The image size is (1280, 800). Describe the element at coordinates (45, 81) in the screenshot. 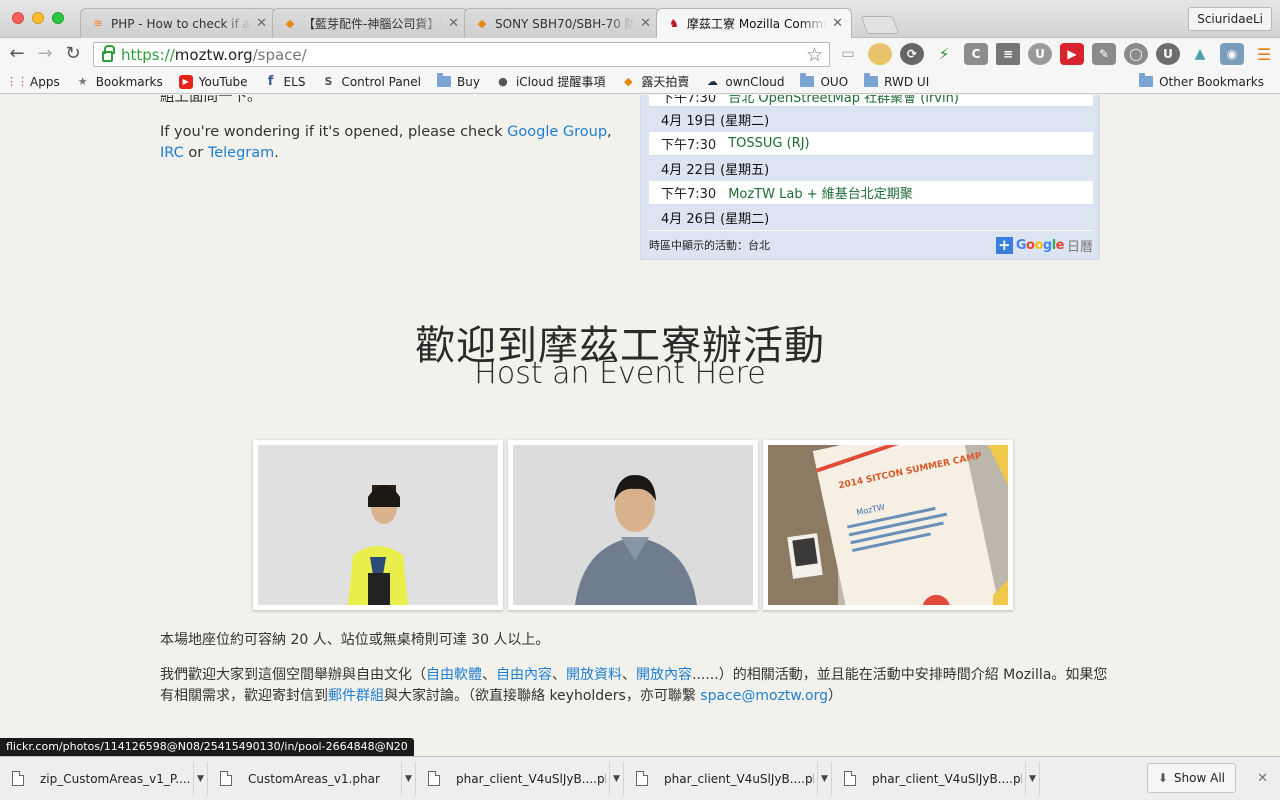

I see `bookmark-label: Apps` at that location.